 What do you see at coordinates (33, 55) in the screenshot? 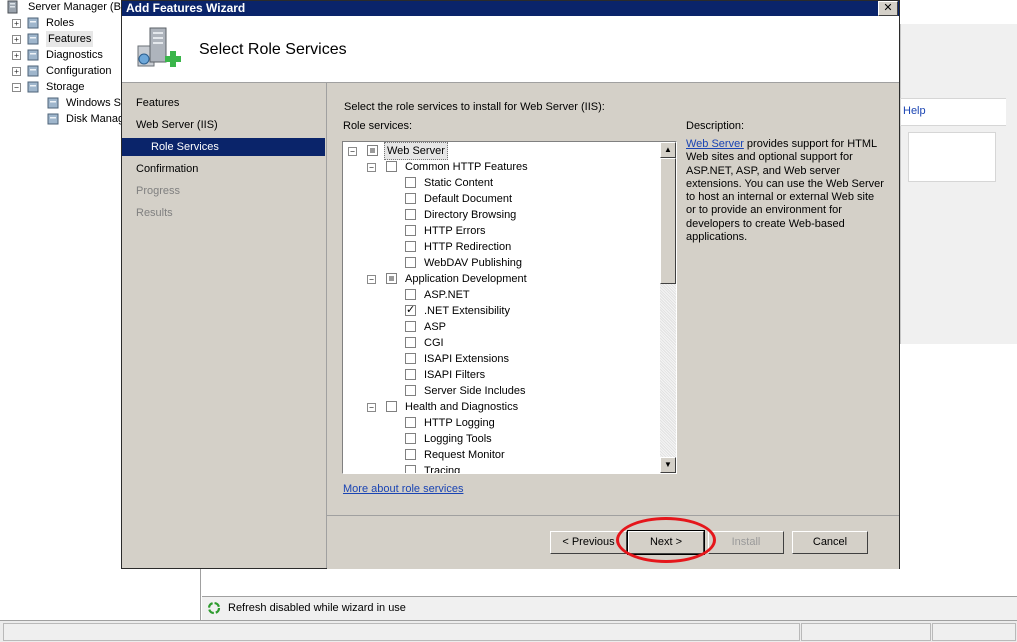
I see `diagnostics-icon` at bounding box center [33, 55].